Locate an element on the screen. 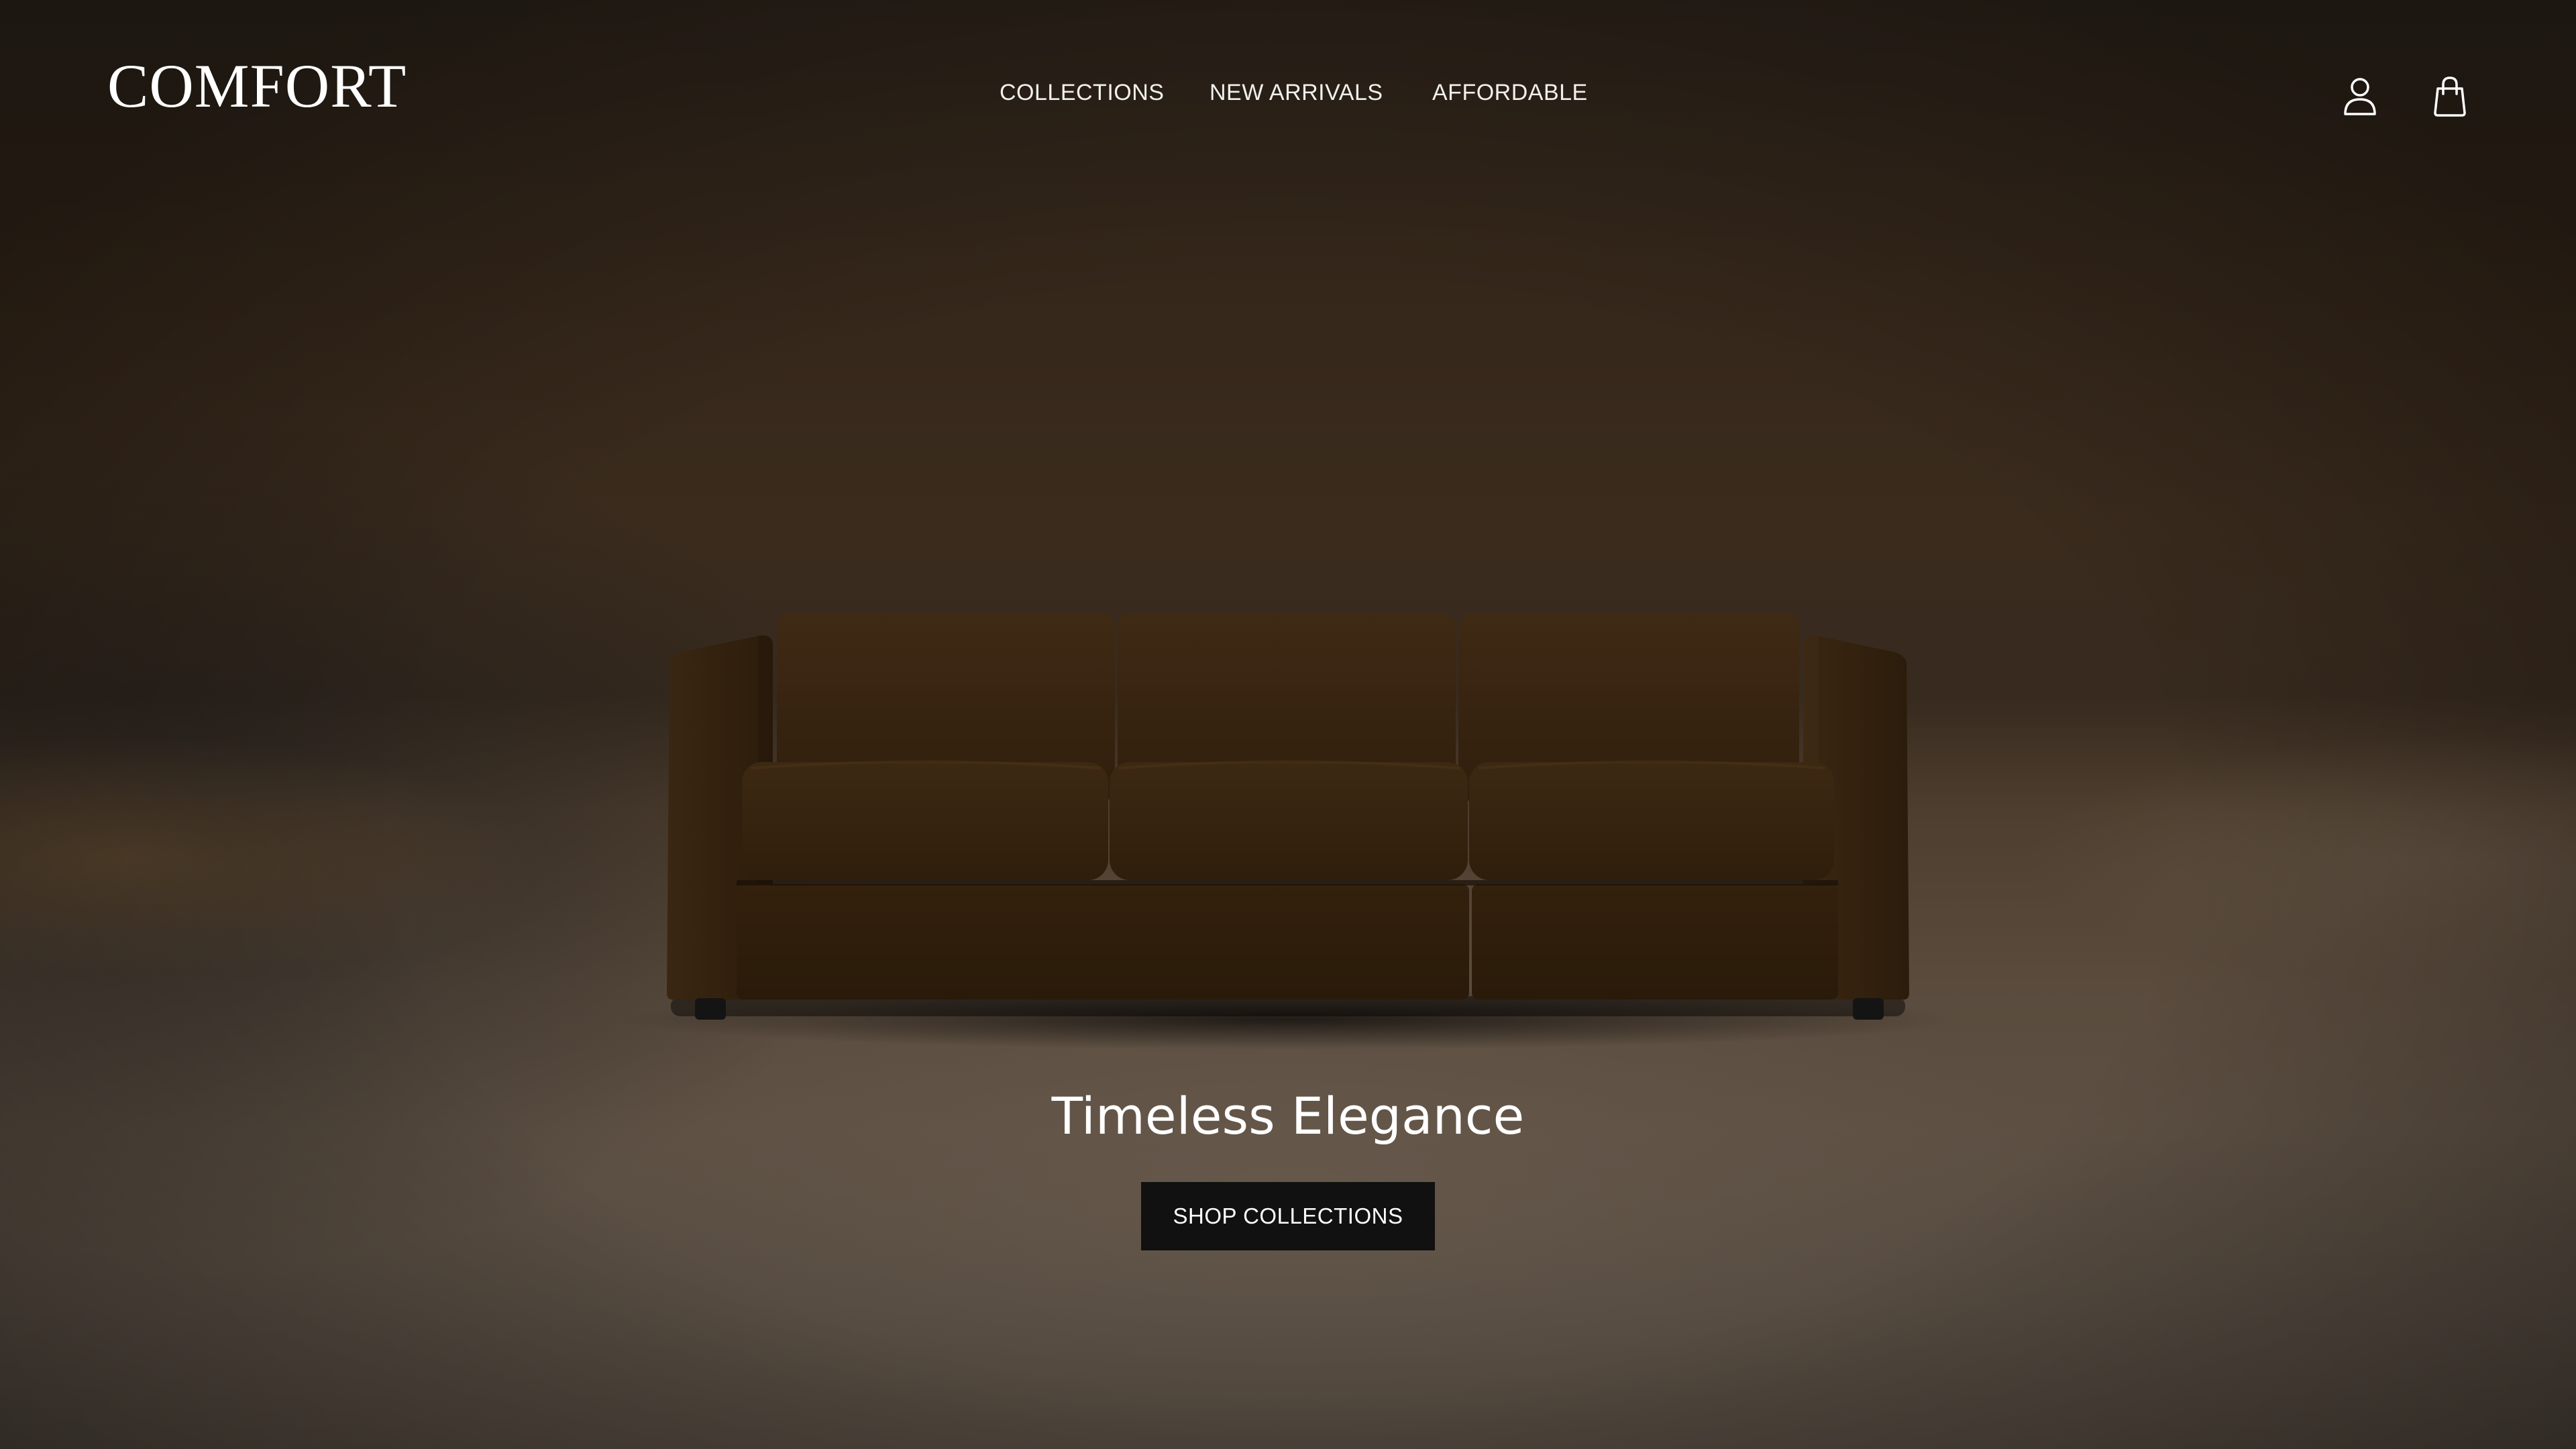  shop-collections-button: SHOP COLLECTIONS is located at coordinates (1288, 1216).